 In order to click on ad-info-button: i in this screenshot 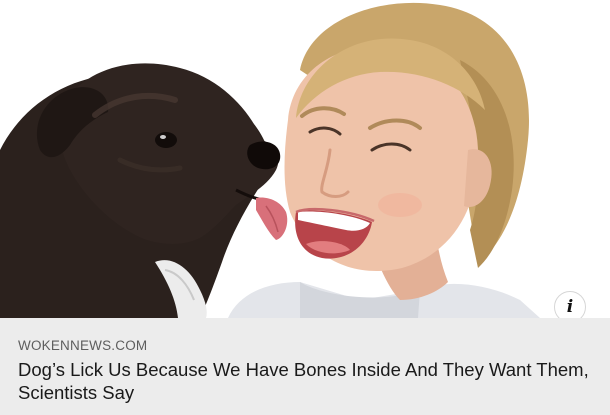, I will do `click(570, 304)`.